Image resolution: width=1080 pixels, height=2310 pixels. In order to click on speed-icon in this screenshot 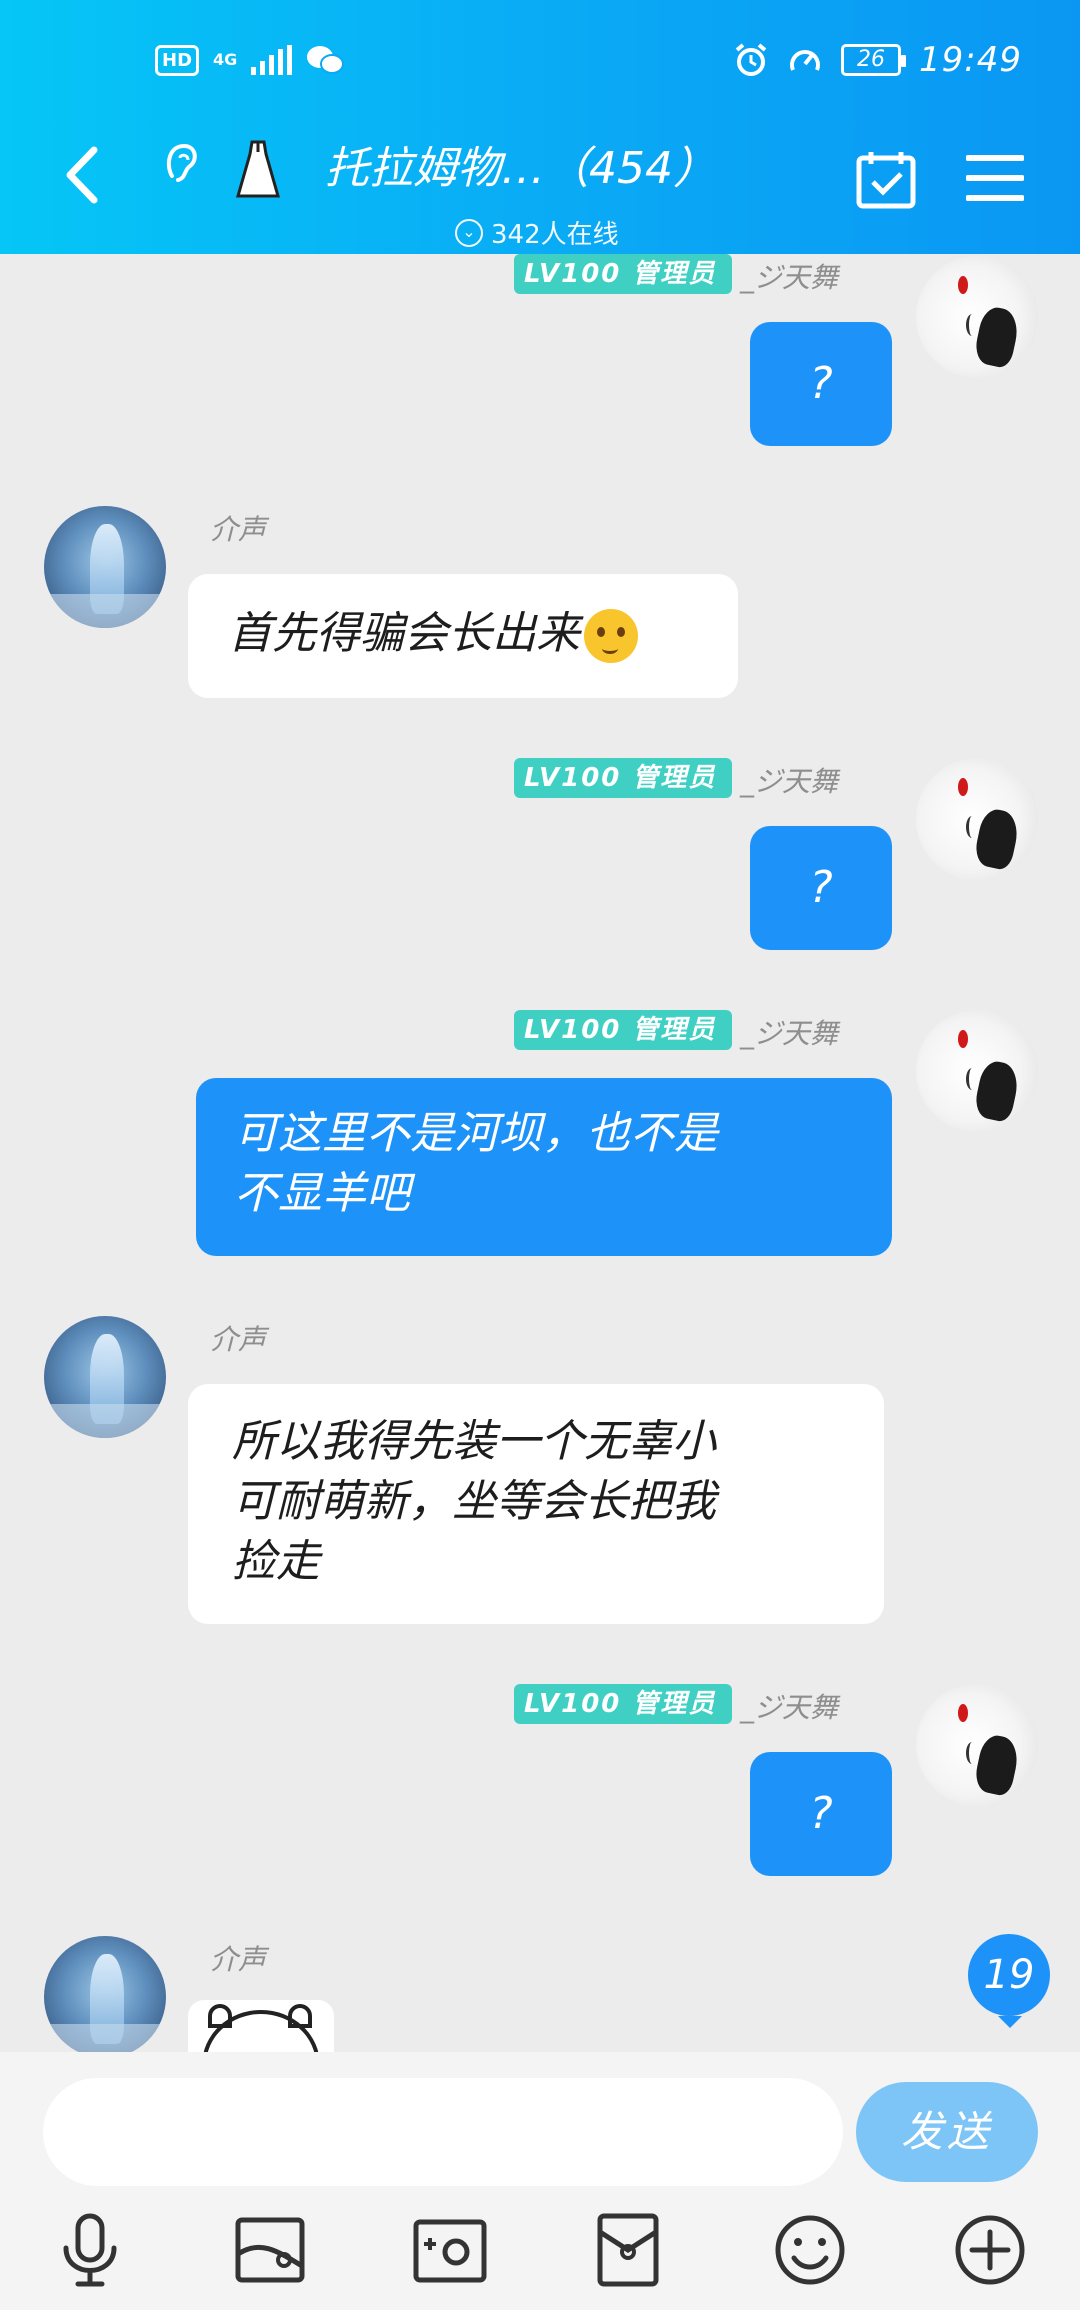, I will do `click(805, 60)`.